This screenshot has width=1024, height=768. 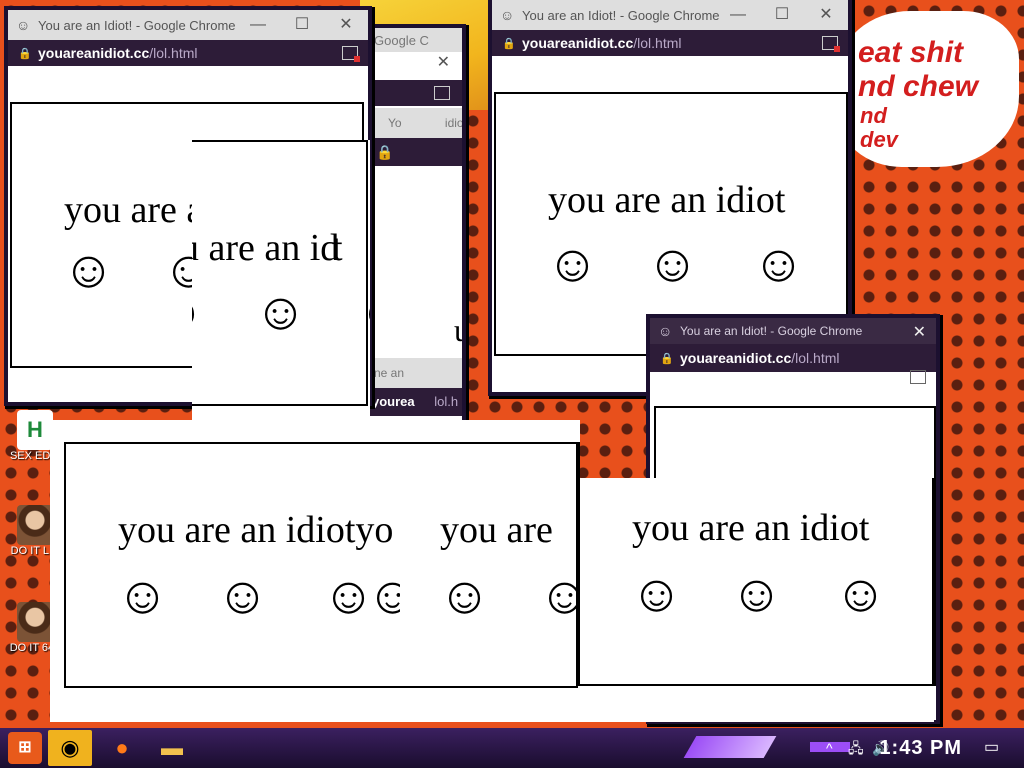 What do you see at coordinates (991, 748) in the screenshot?
I see `notification-icon: ▭` at bounding box center [991, 748].